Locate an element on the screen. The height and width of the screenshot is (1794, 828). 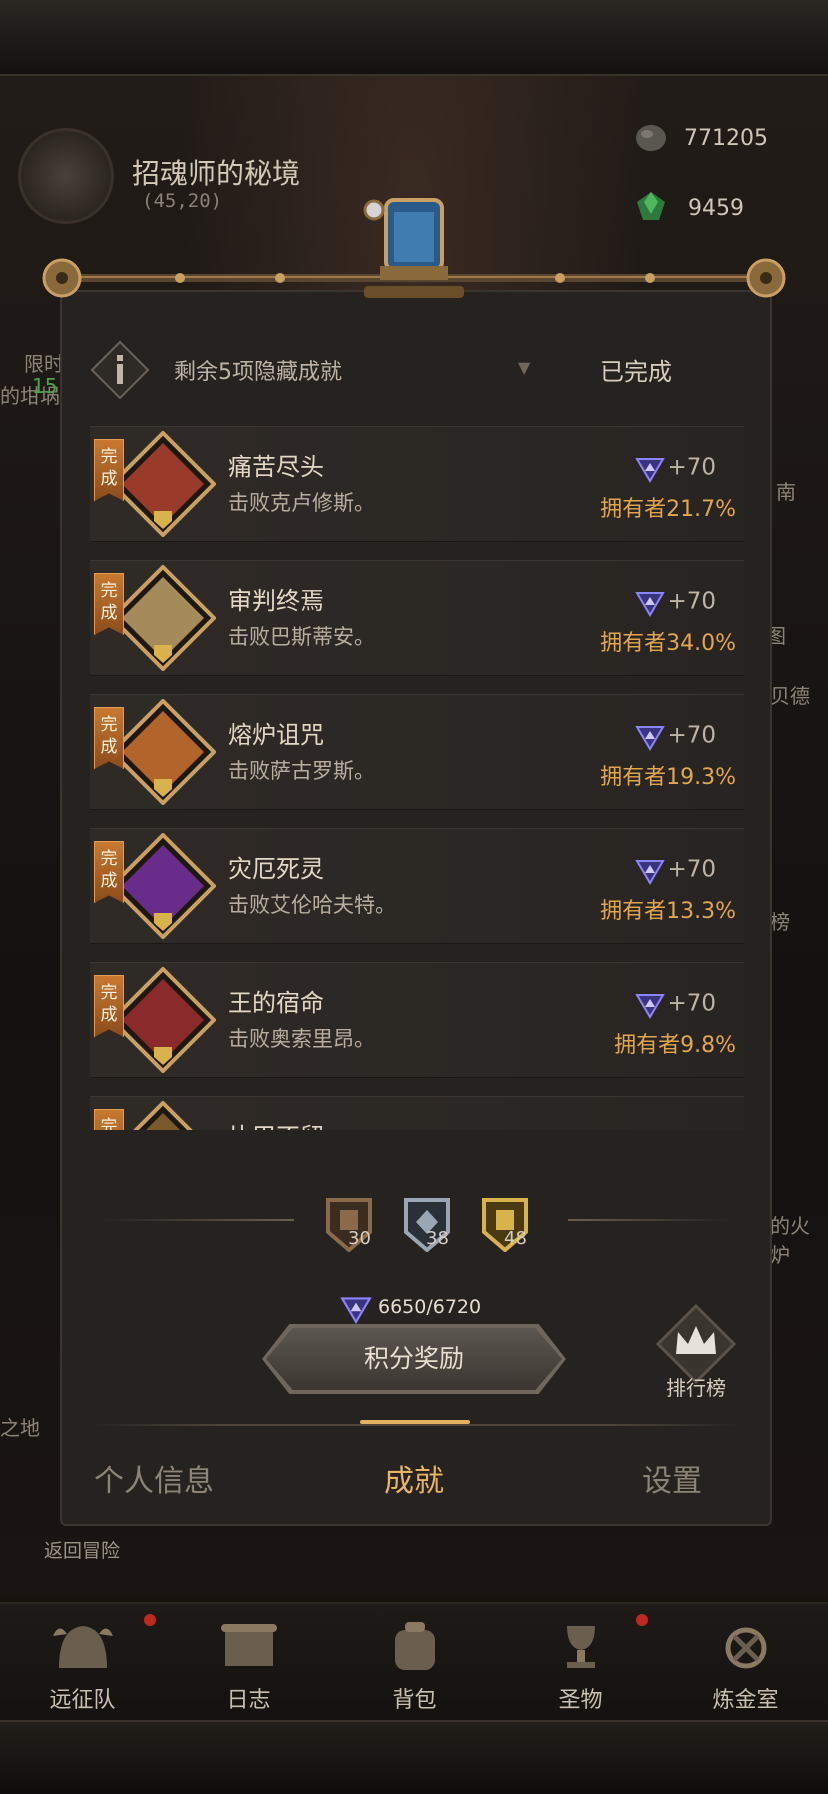
points-progress: 6650/6720 is located at coordinates (430, 1307).